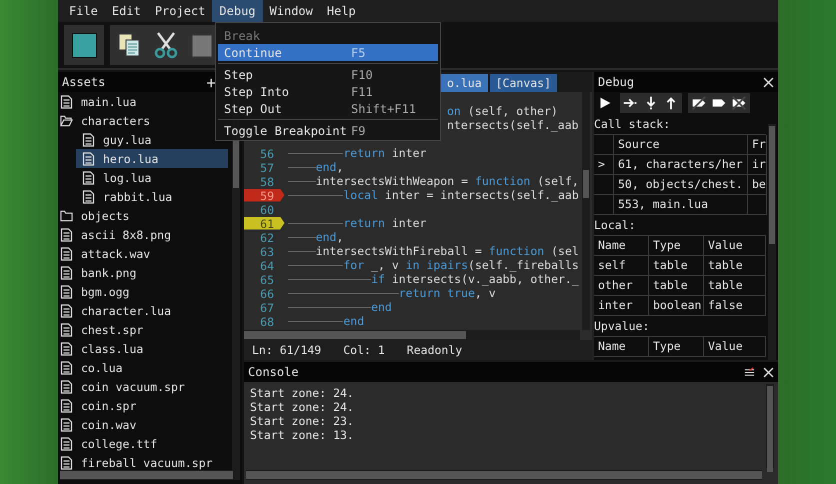  Describe the element at coordinates (267, 181) in the screenshot. I see `line-number: 58` at that location.